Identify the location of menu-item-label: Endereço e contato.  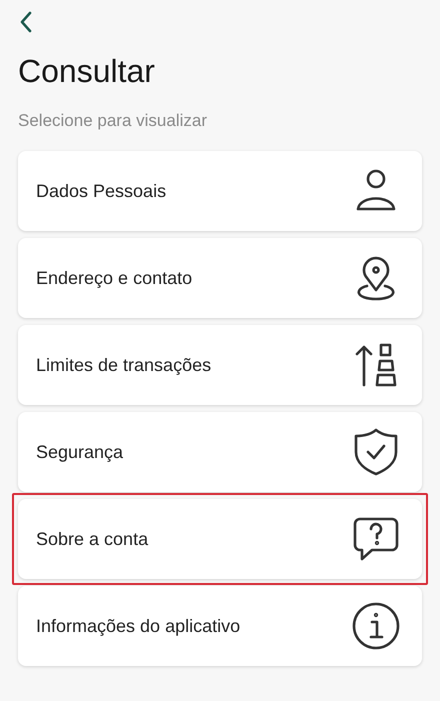
(114, 278).